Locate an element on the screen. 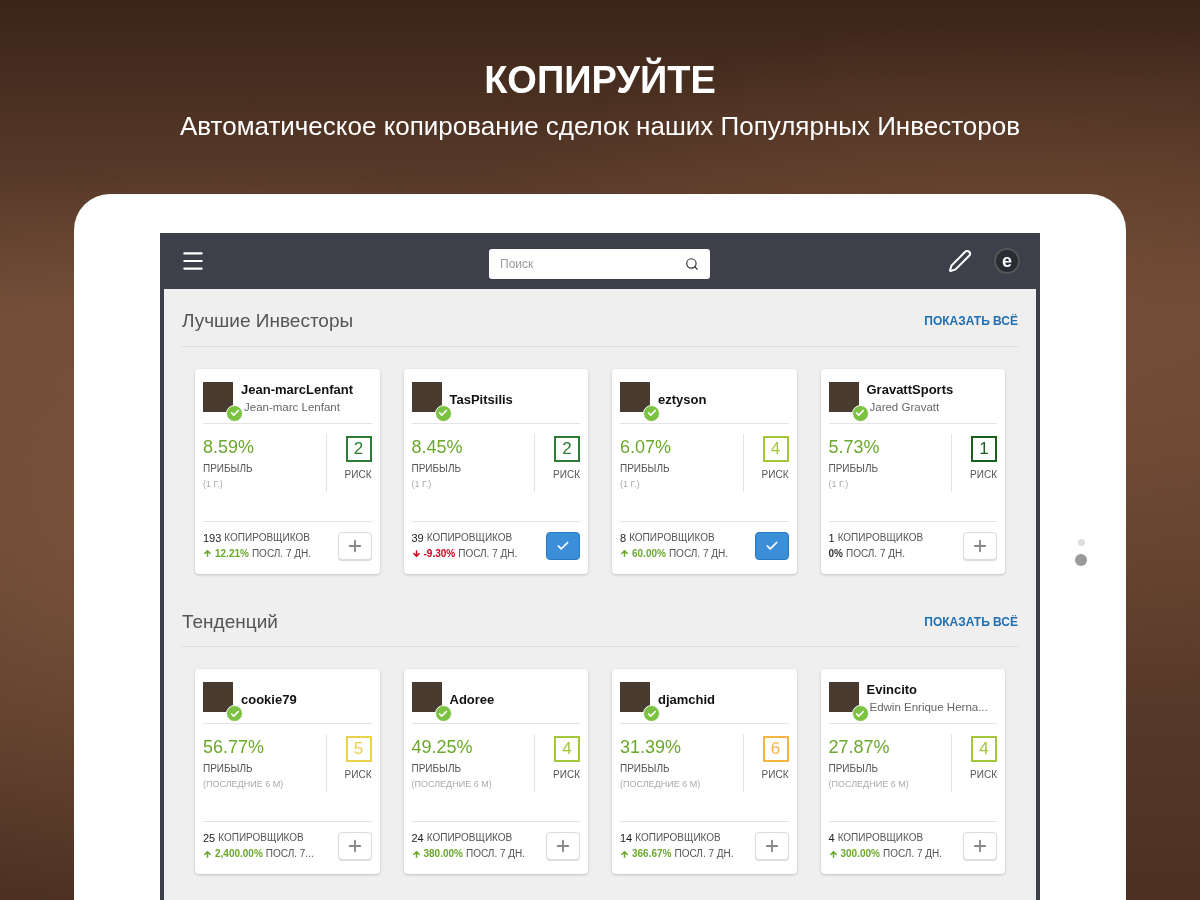 Image resolution: width=1200 pixels, height=900 pixels. username: TasPitsilis is located at coordinates (481, 399).